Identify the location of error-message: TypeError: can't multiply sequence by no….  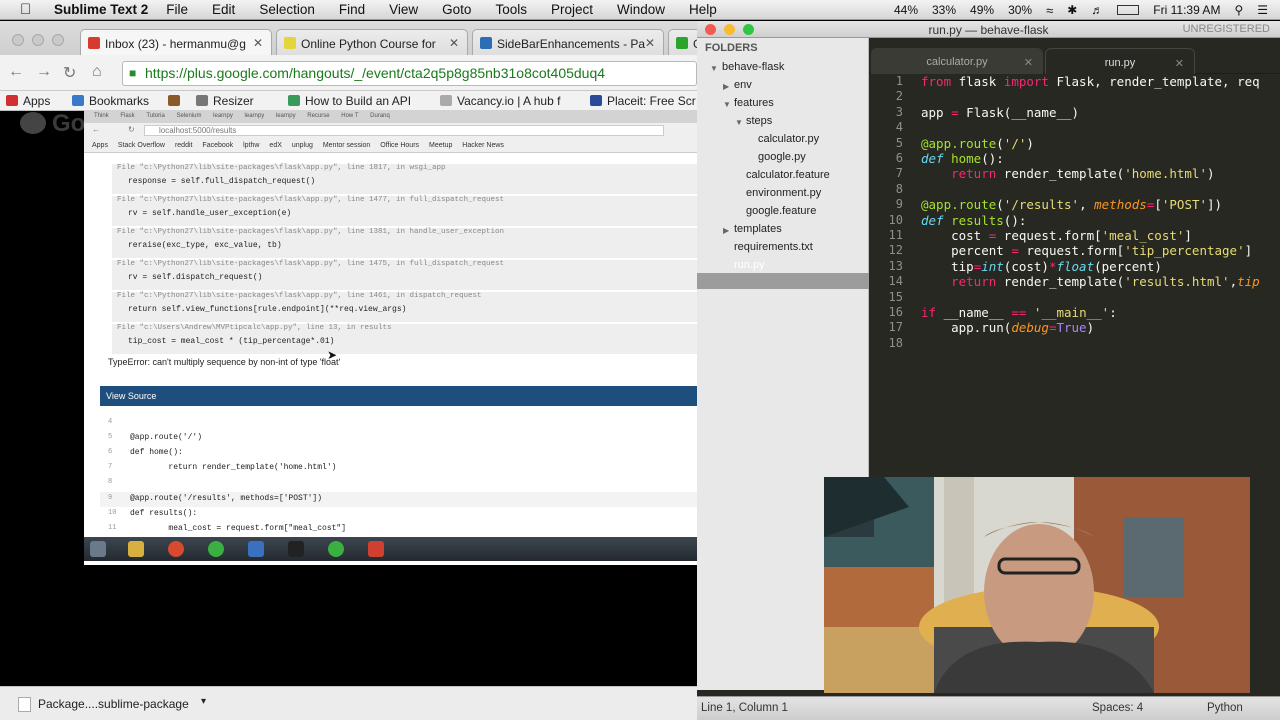
(224, 362).